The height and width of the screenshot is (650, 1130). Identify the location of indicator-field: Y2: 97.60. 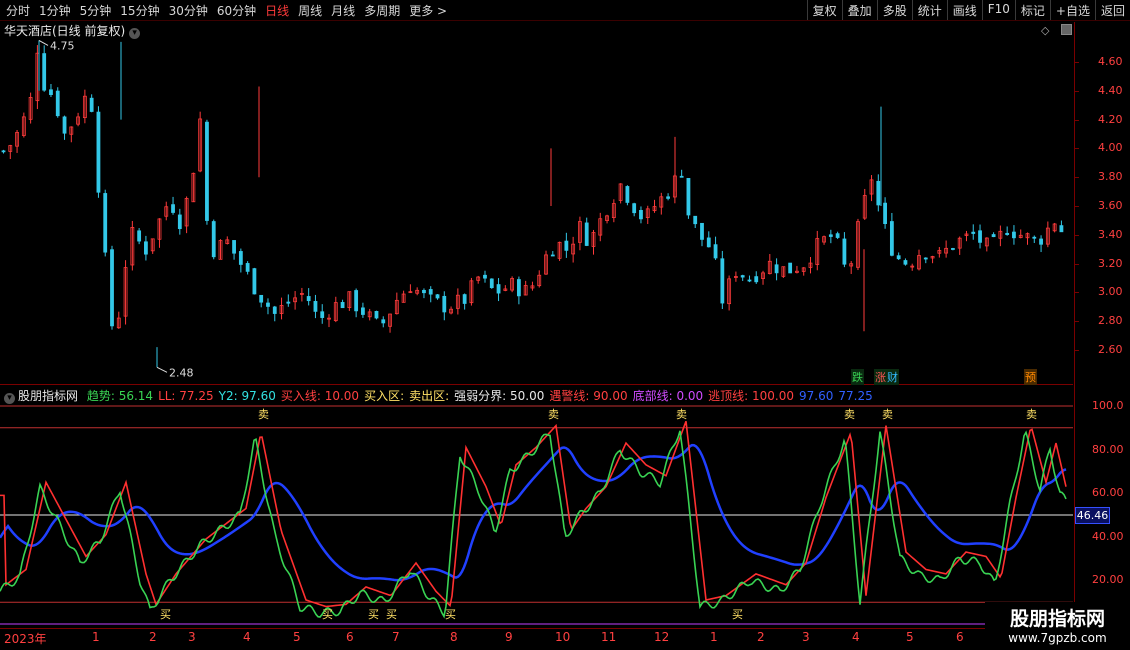
(247, 396).